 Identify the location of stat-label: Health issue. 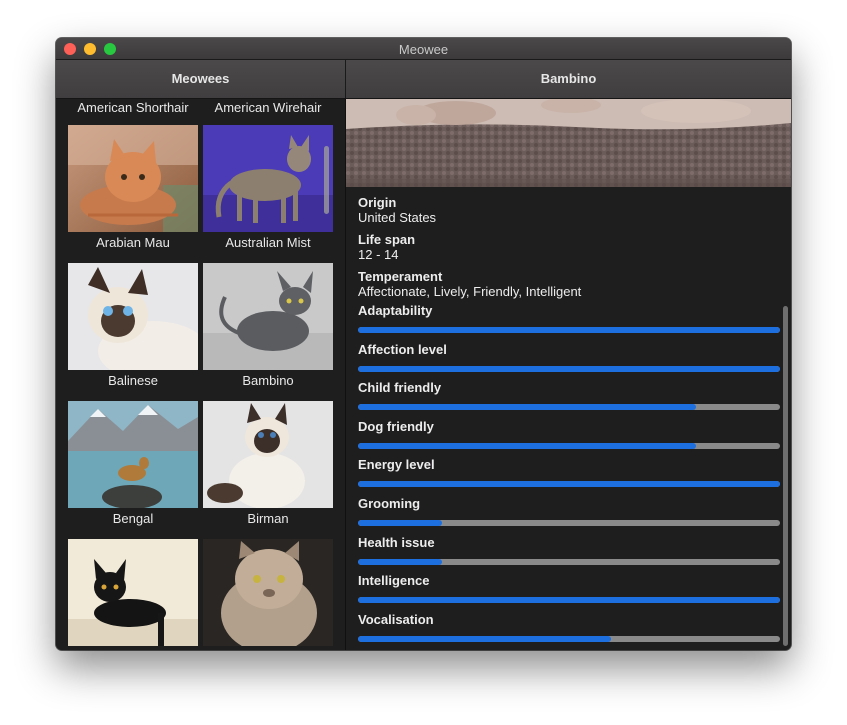
(396, 542).